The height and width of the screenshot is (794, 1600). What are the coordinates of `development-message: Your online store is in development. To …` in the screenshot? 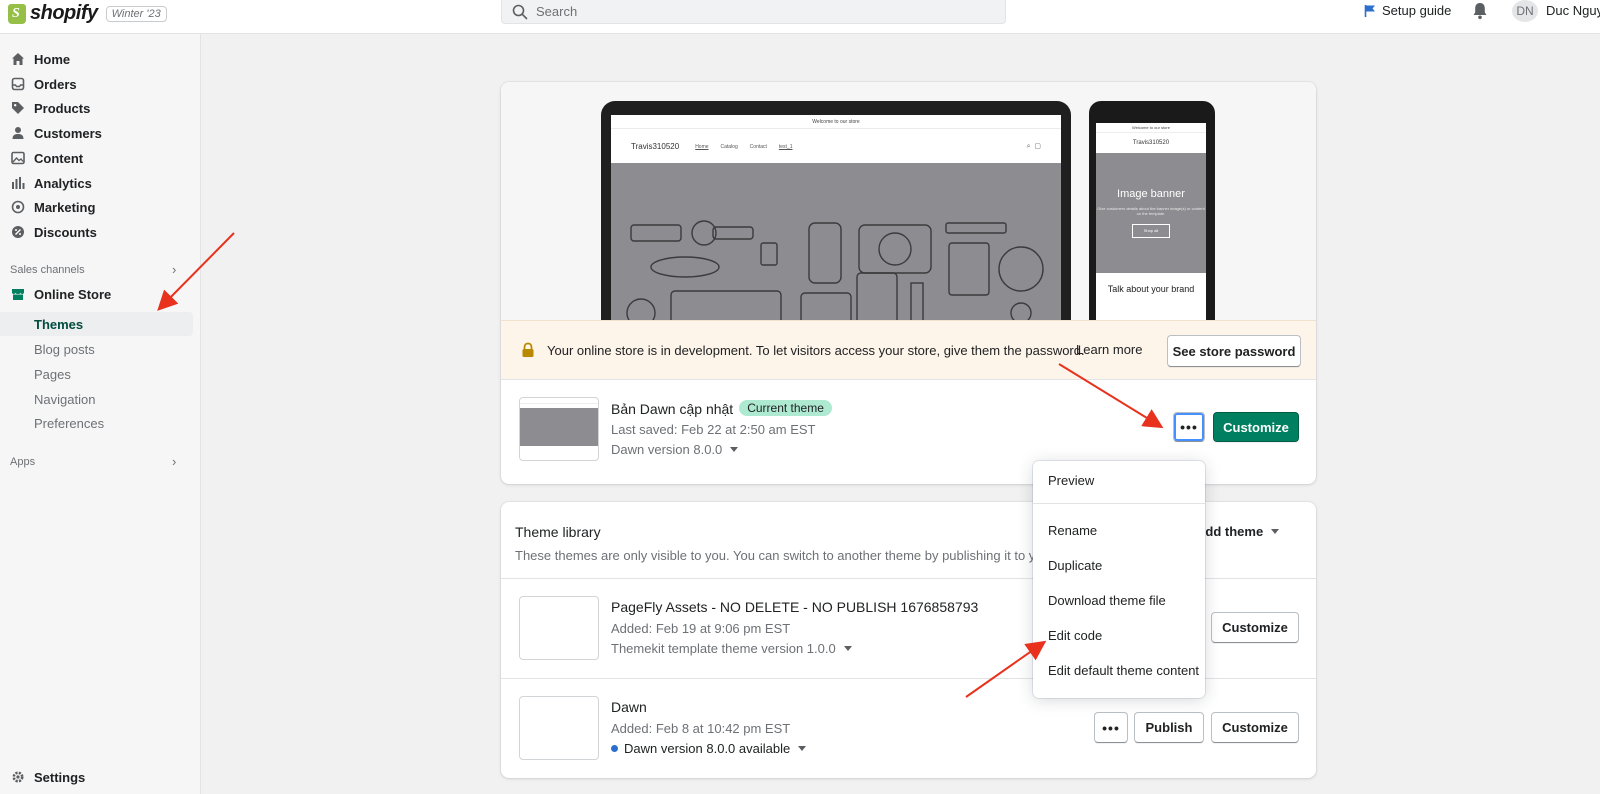 It's located at (816, 350).